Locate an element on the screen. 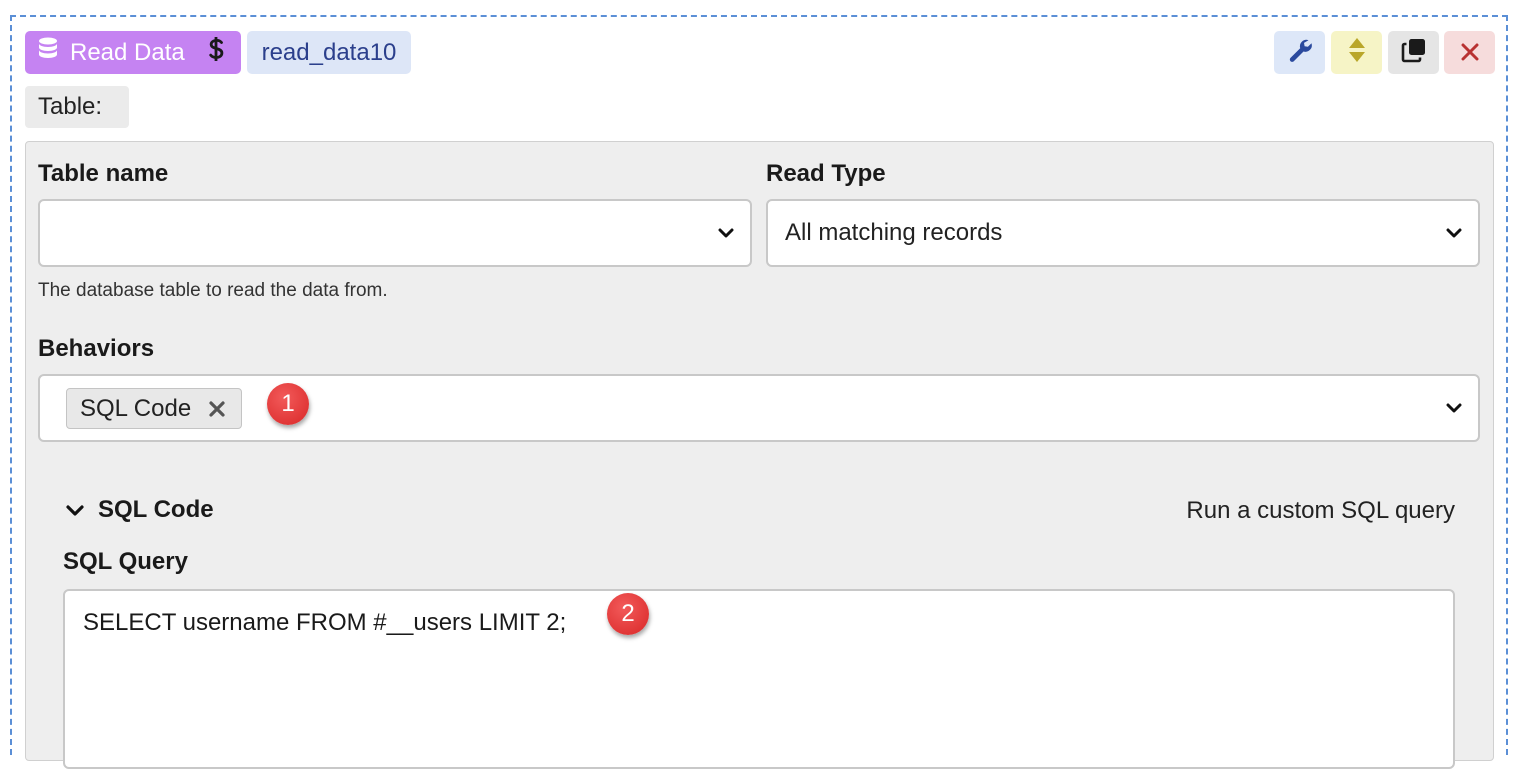 The width and height of the screenshot is (1520, 769). sql-code-section-toggle: SQL Code is located at coordinates (140, 510).